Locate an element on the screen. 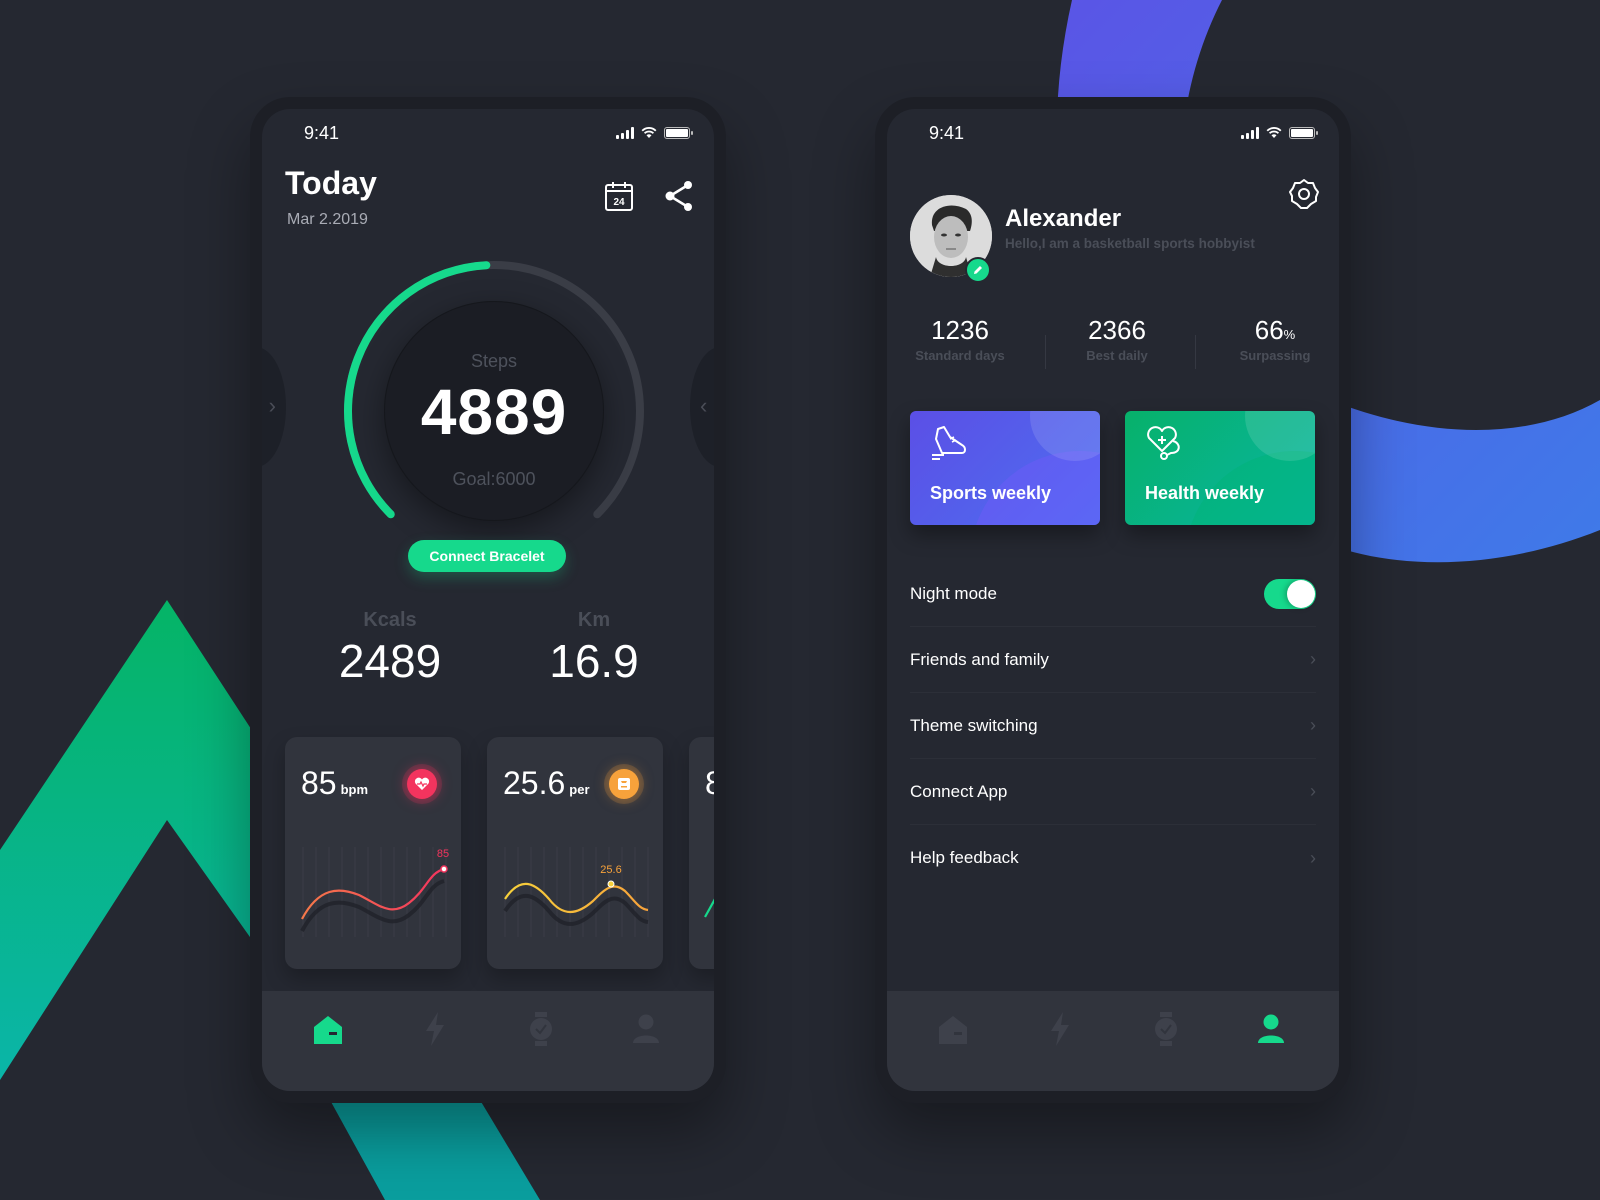 The width and height of the screenshot is (1600, 1200). kcals-metric: Kcals 2489 is located at coordinates (390, 648).